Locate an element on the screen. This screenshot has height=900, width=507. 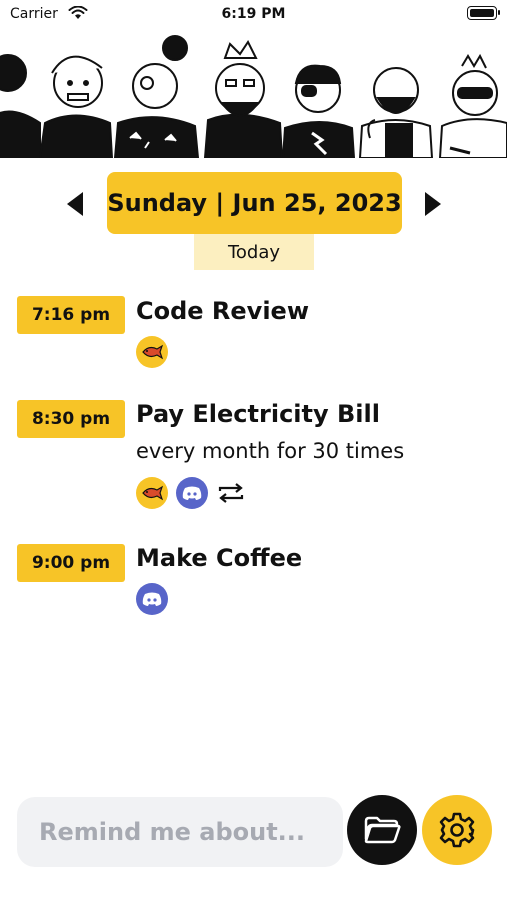
date-navigator: Sunday | Jun 25, 2023 is located at coordinates (253, 203).